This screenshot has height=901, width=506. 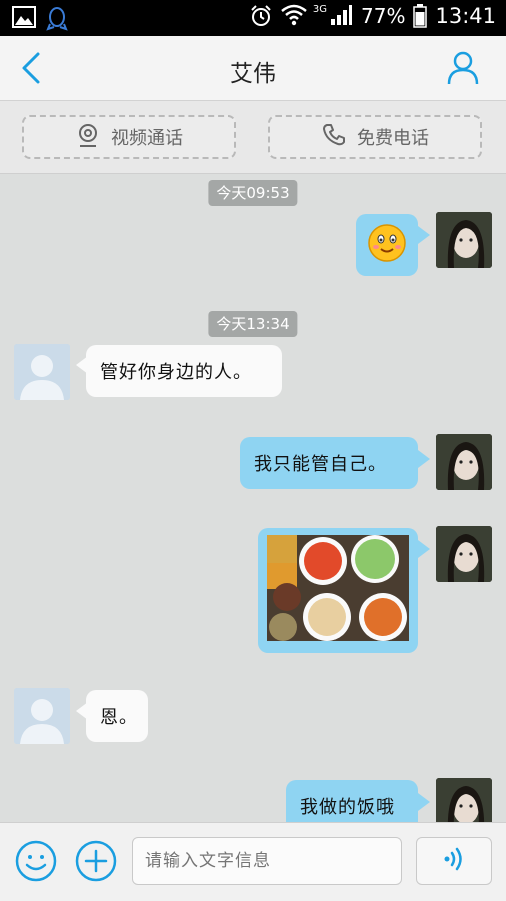 I want to click on video-call-button: 视频通话, so click(x=129, y=137).